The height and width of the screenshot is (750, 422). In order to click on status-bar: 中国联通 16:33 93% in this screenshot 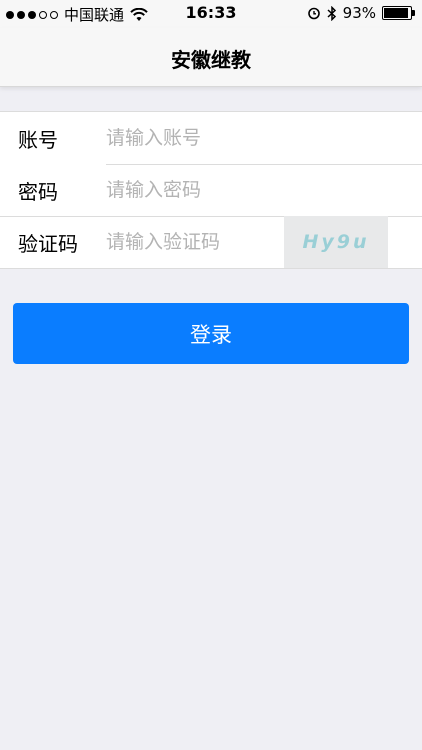, I will do `click(211, 14)`.